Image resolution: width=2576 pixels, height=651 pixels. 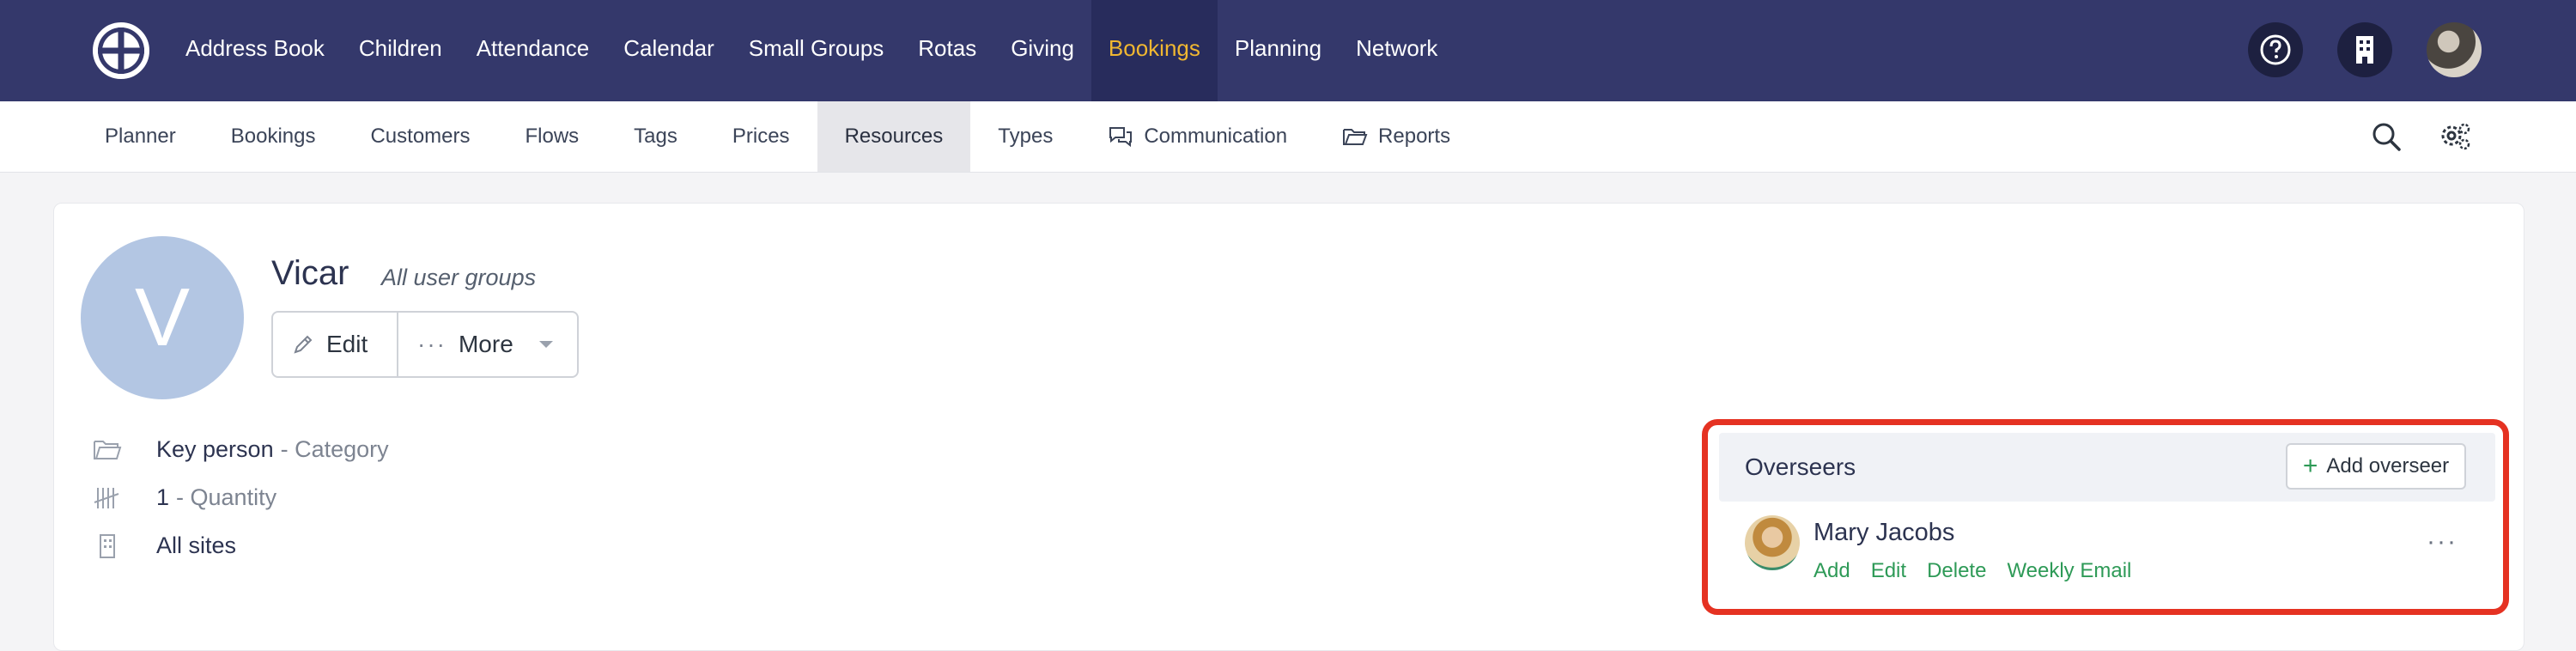 I want to click on subnav-label: Reports, so click(x=1415, y=136).